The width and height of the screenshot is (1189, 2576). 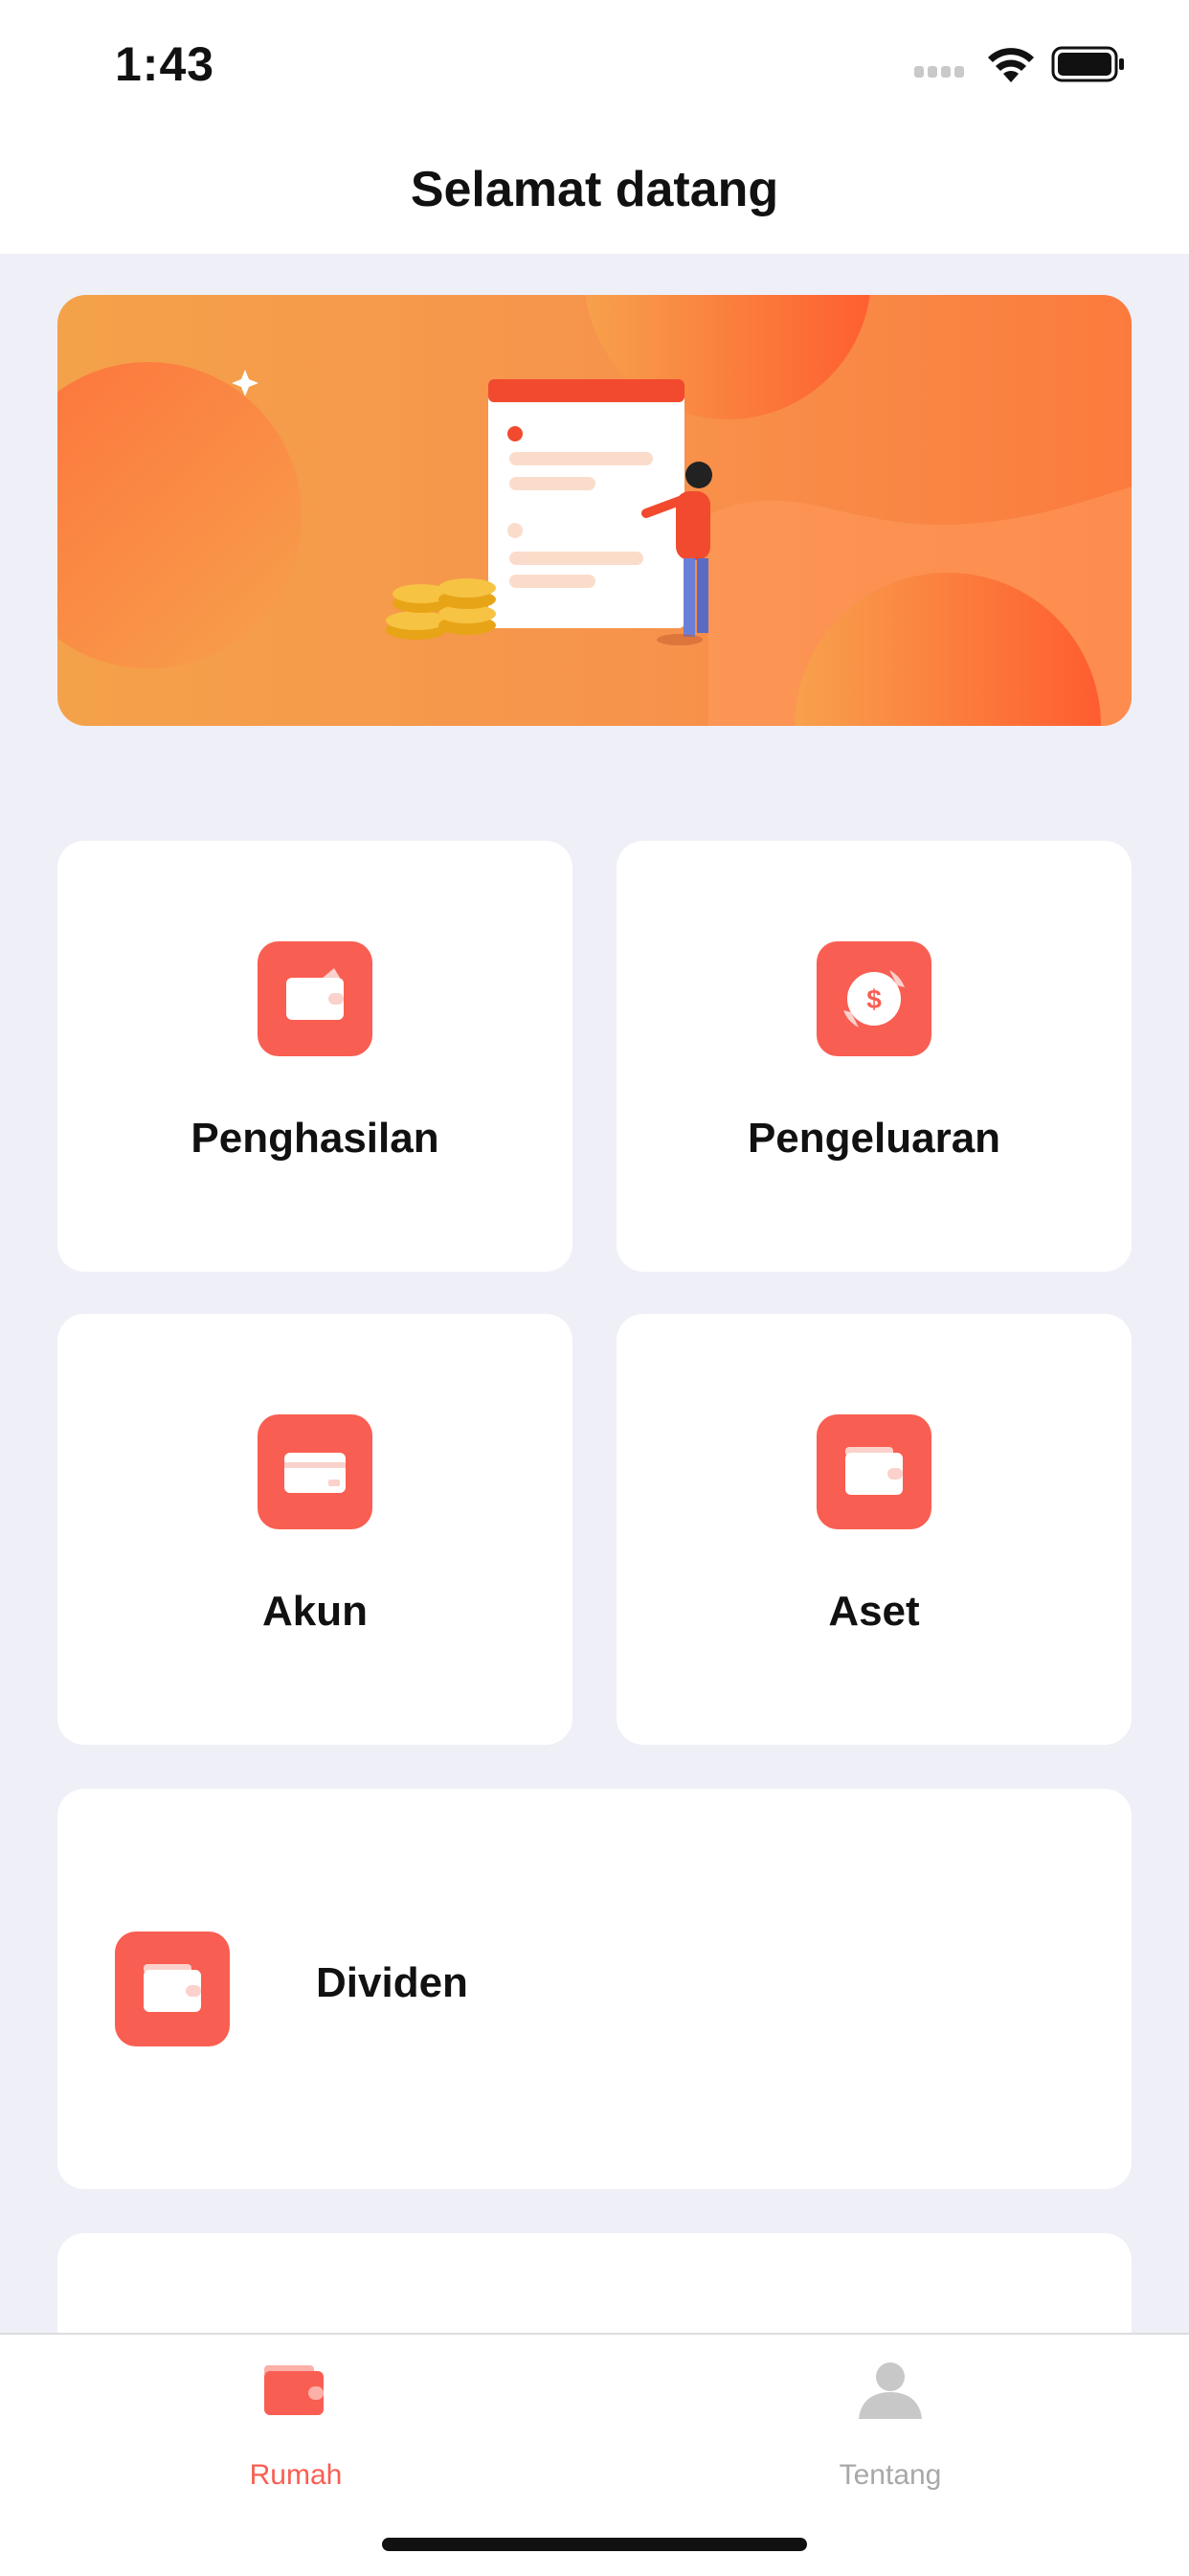 I want to click on income-card: Penghasilan, so click(x=314, y=1056).